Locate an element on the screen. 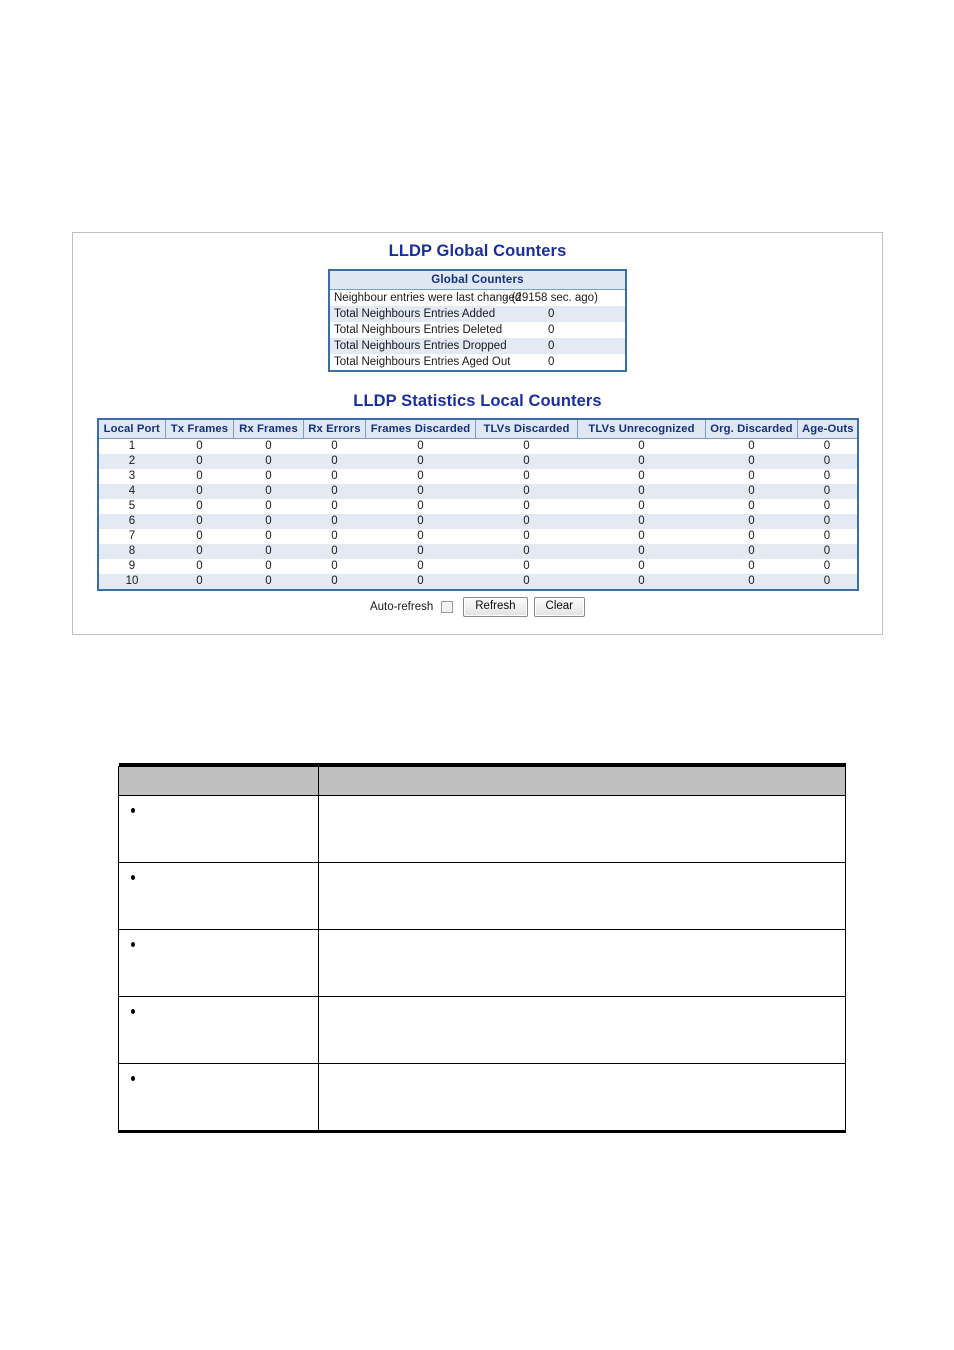 The image size is (954, 1350). cell-local-port: 10 is located at coordinates (131, 582).